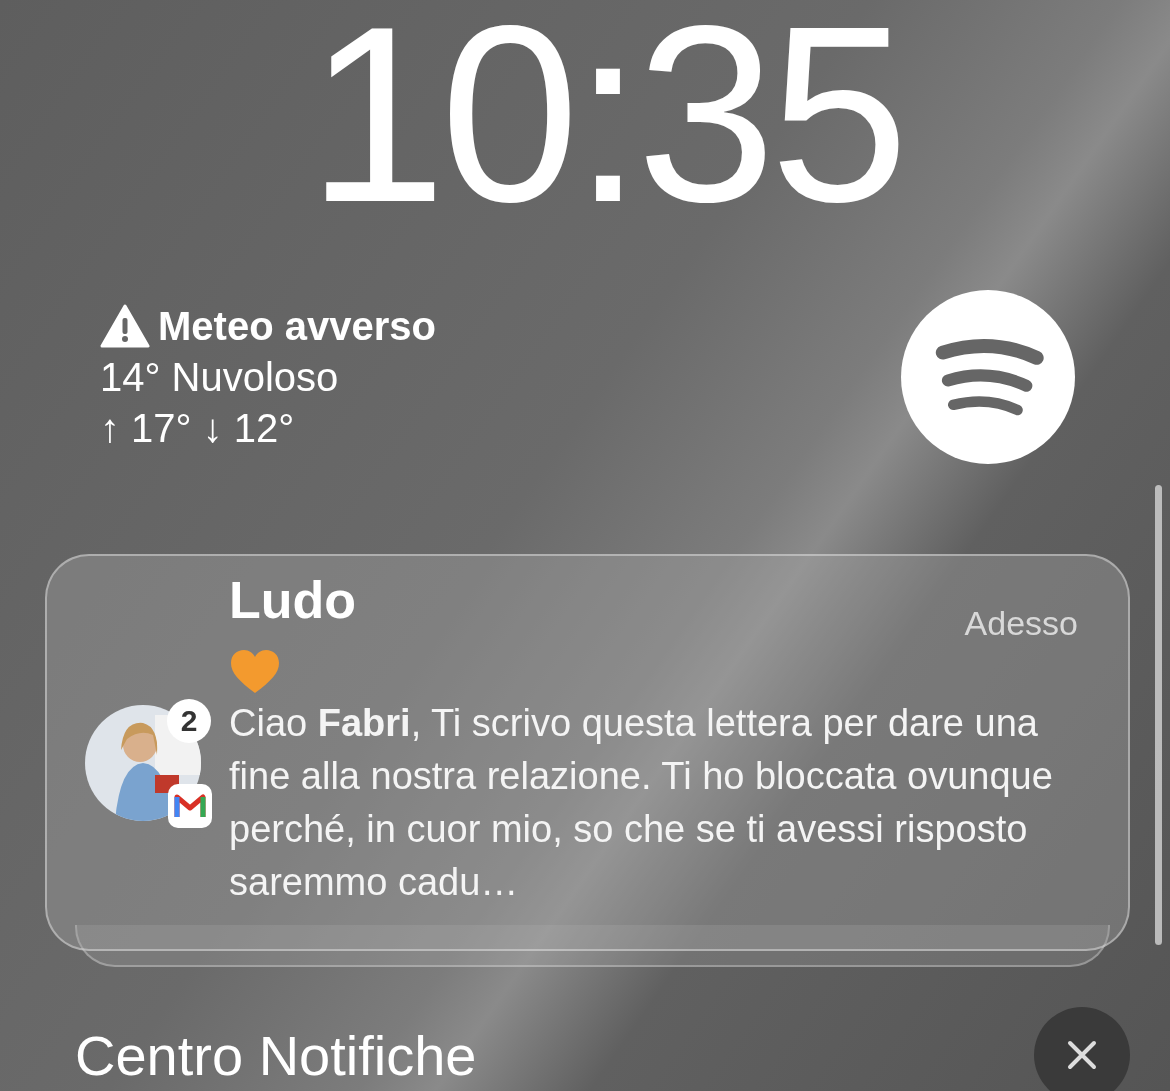  I want to click on weather-alert-title: Meteo avverso, so click(297, 326).